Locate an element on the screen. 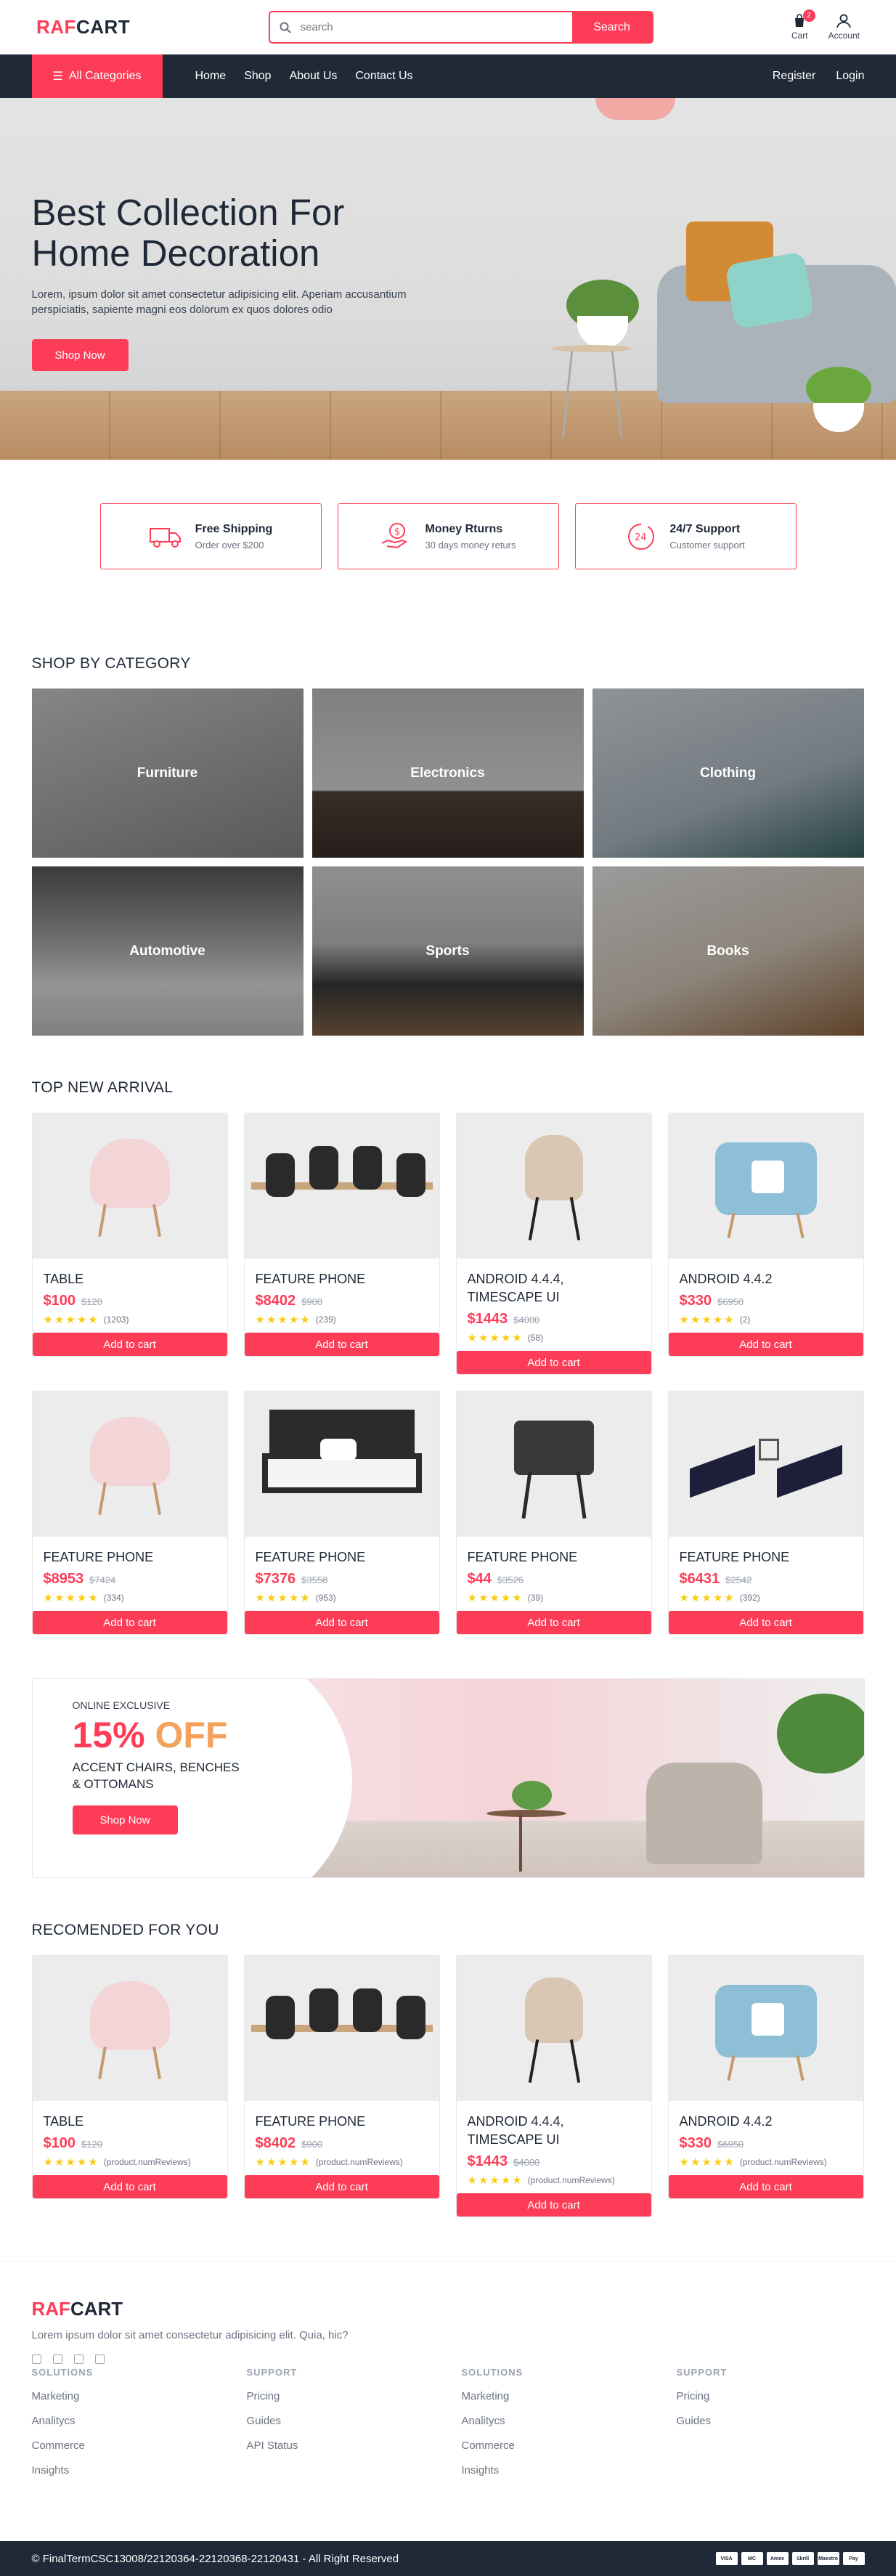 This screenshot has width=896, height=2576. product-rating: ★★★★★ (2) is located at coordinates (766, 1320).